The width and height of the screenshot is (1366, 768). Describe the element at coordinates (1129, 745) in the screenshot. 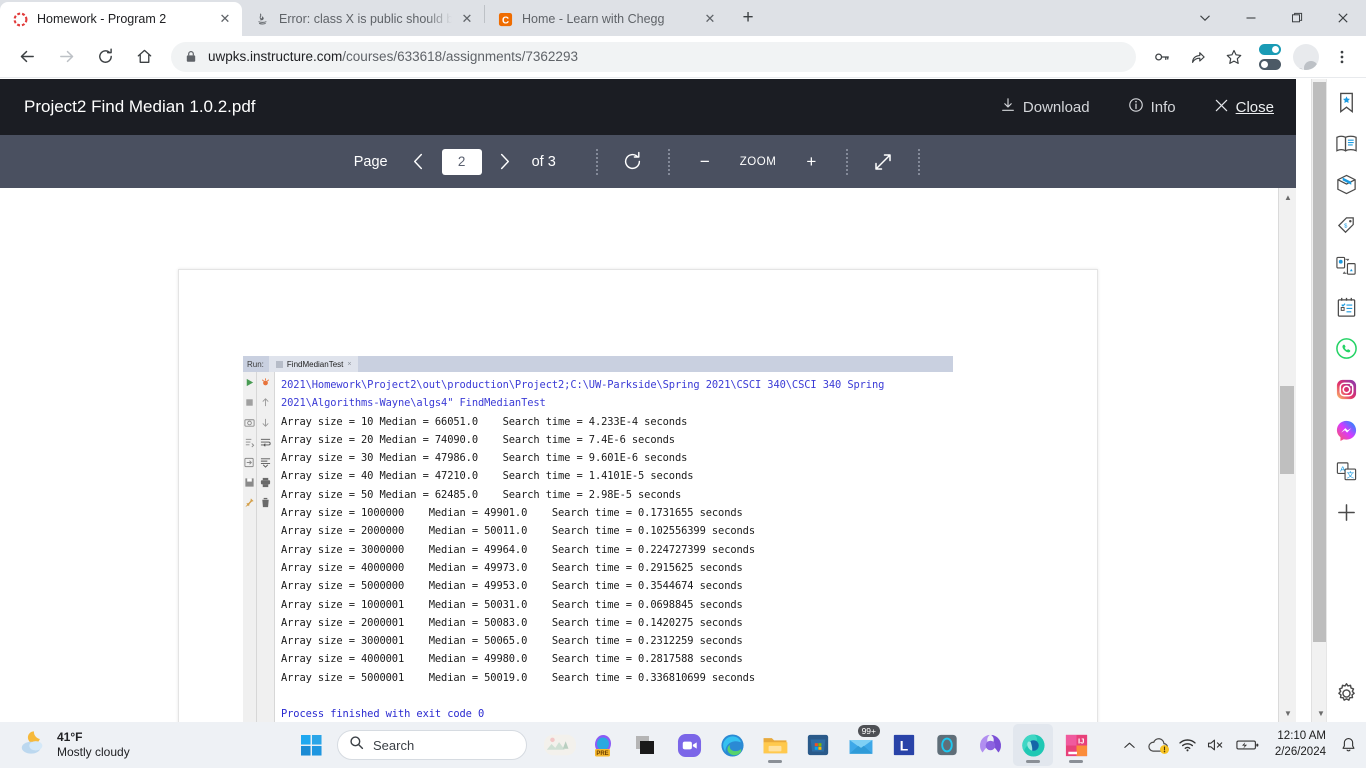

I see `show-hidden-icons` at that location.